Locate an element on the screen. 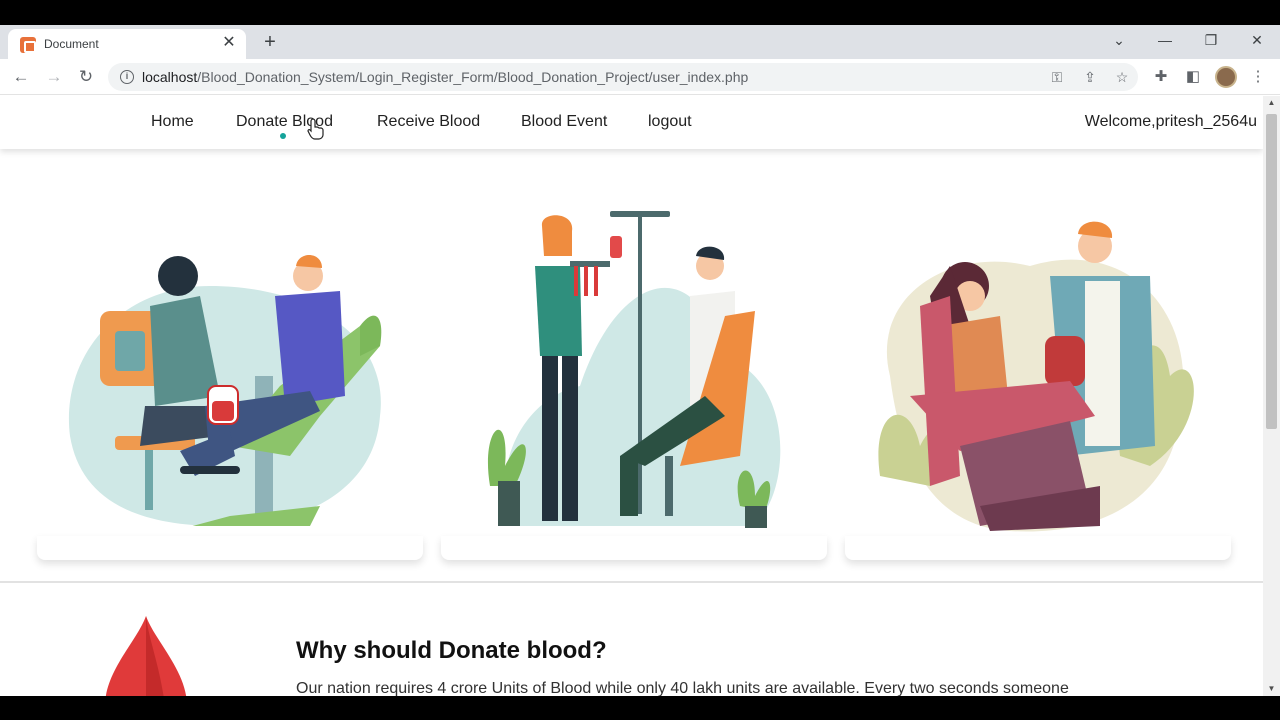 The height and width of the screenshot is (720, 1280). info-icon: i is located at coordinates (127, 77).